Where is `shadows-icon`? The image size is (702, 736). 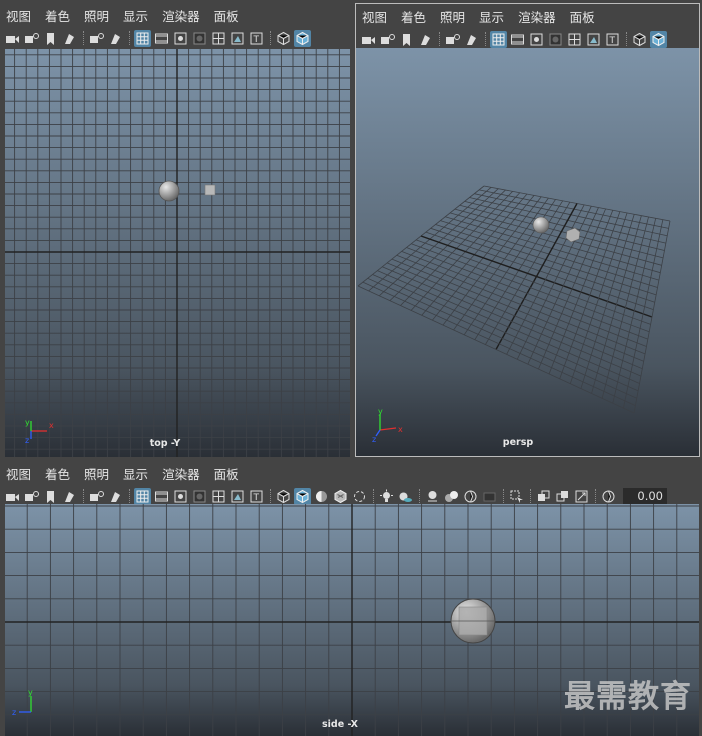
shadows-icon is located at coordinates (405, 496).